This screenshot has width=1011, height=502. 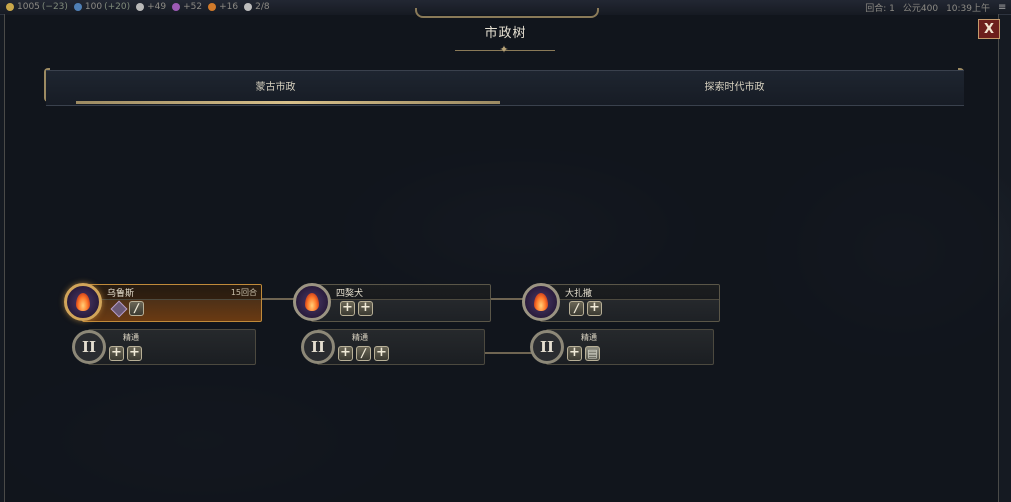 I want to click on civic-perks: + +, so click(x=358, y=308).